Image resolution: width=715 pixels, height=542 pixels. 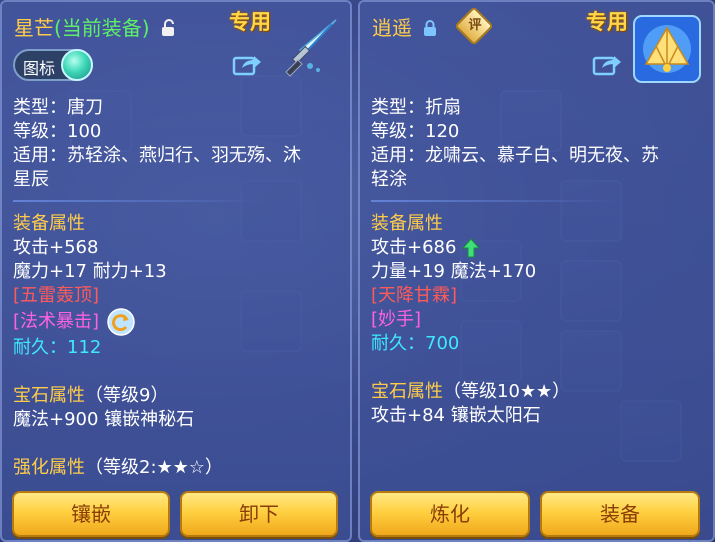 What do you see at coordinates (77, 65) in the screenshot?
I see `toggle-knob` at bounding box center [77, 65].